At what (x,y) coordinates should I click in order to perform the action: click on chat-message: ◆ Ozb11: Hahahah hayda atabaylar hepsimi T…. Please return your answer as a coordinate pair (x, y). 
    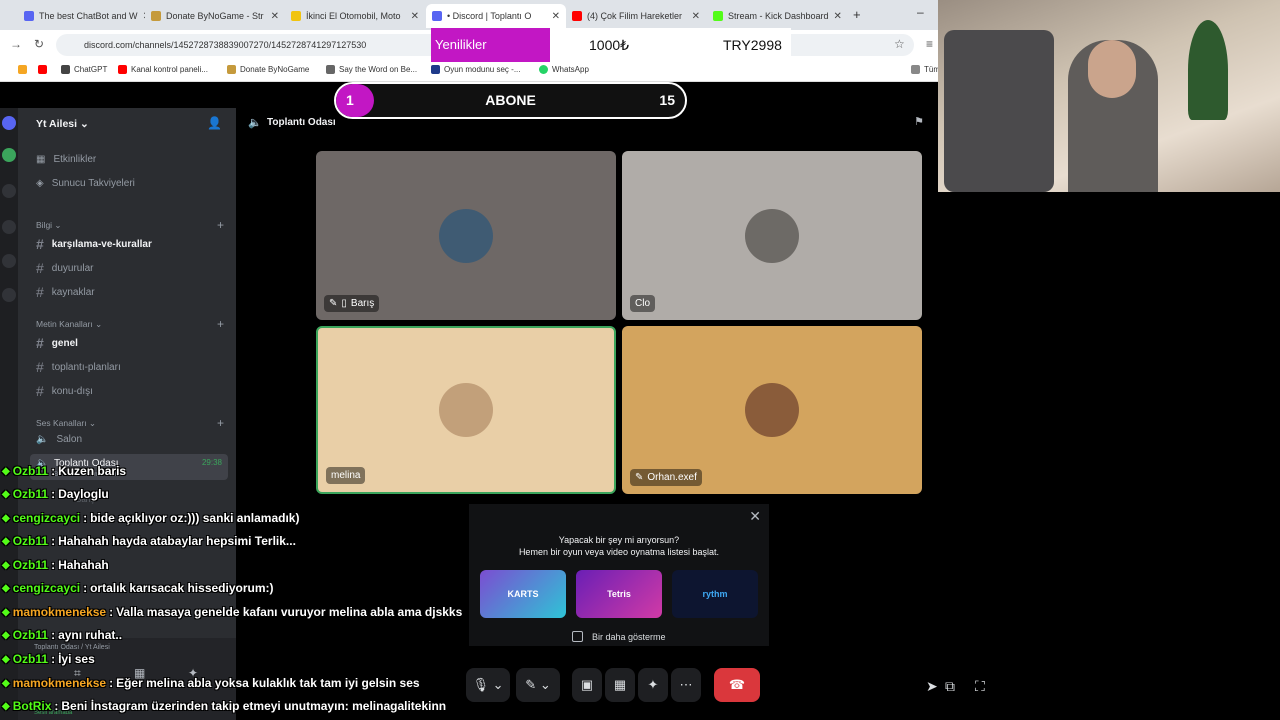
    Looking at the image, I should click on (149, 541).